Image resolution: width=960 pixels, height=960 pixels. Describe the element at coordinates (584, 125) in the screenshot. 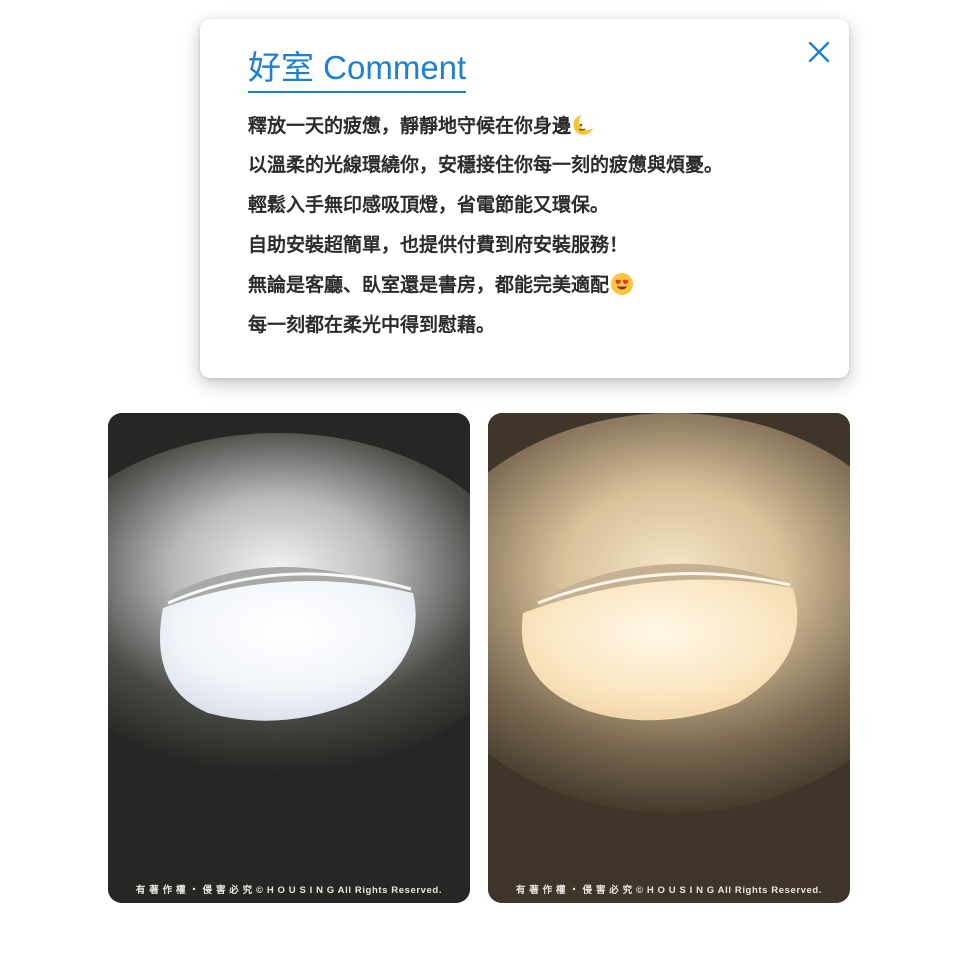

I see `crescent-moon-face-icon` at that location.